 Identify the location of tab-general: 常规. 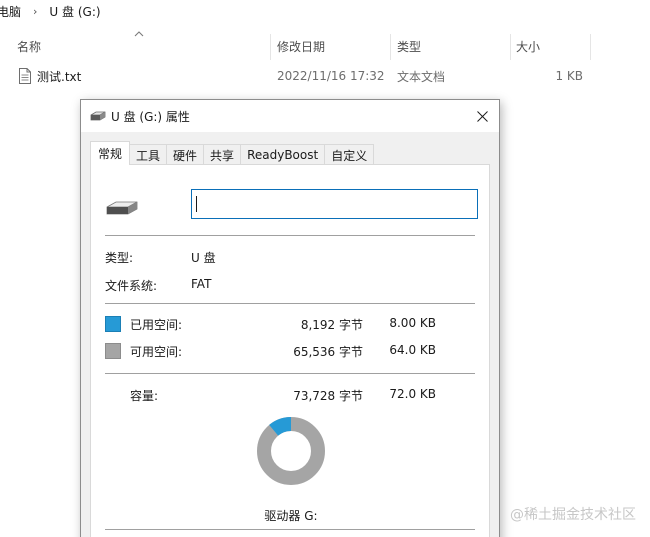
(110, 153).